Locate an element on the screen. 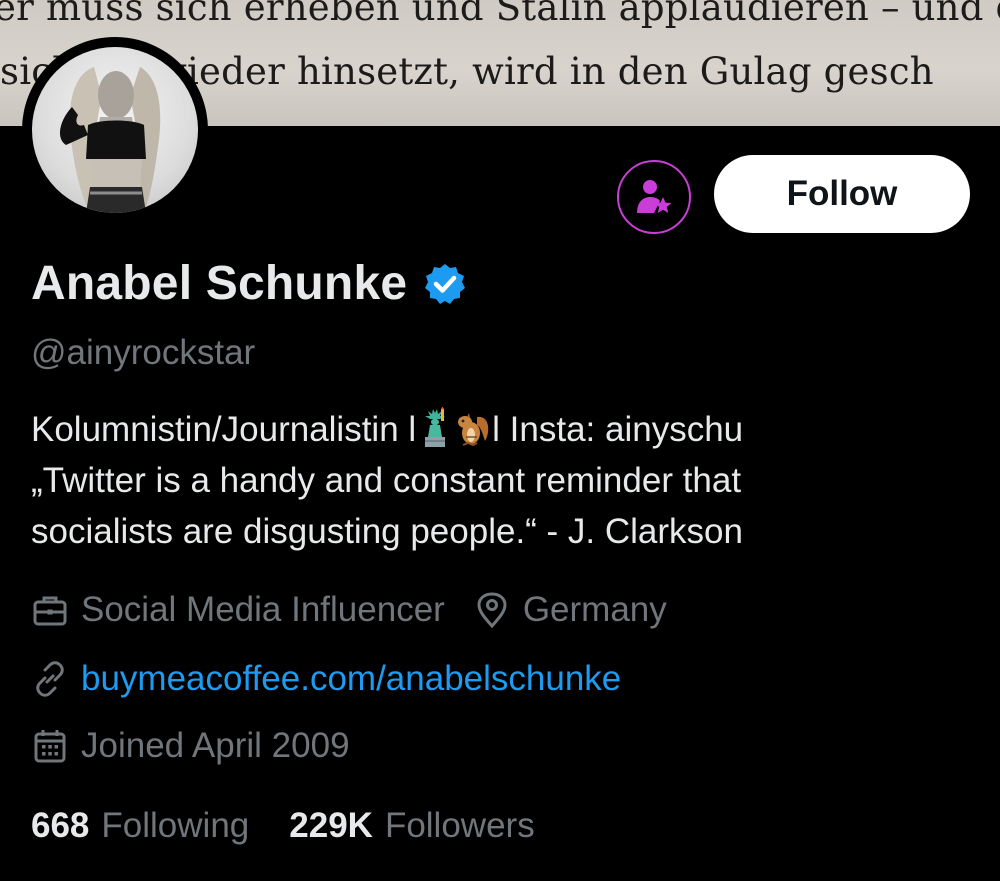 This screenshot has height=881, width=1000. followers-stat: 229K Followers is located at coordinates (411, 826).